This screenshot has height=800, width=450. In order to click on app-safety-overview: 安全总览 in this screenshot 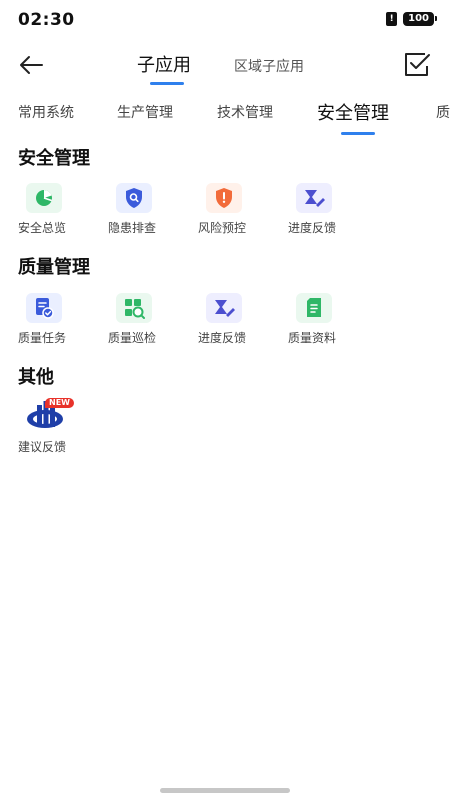, I will do `click(63, 213)`.